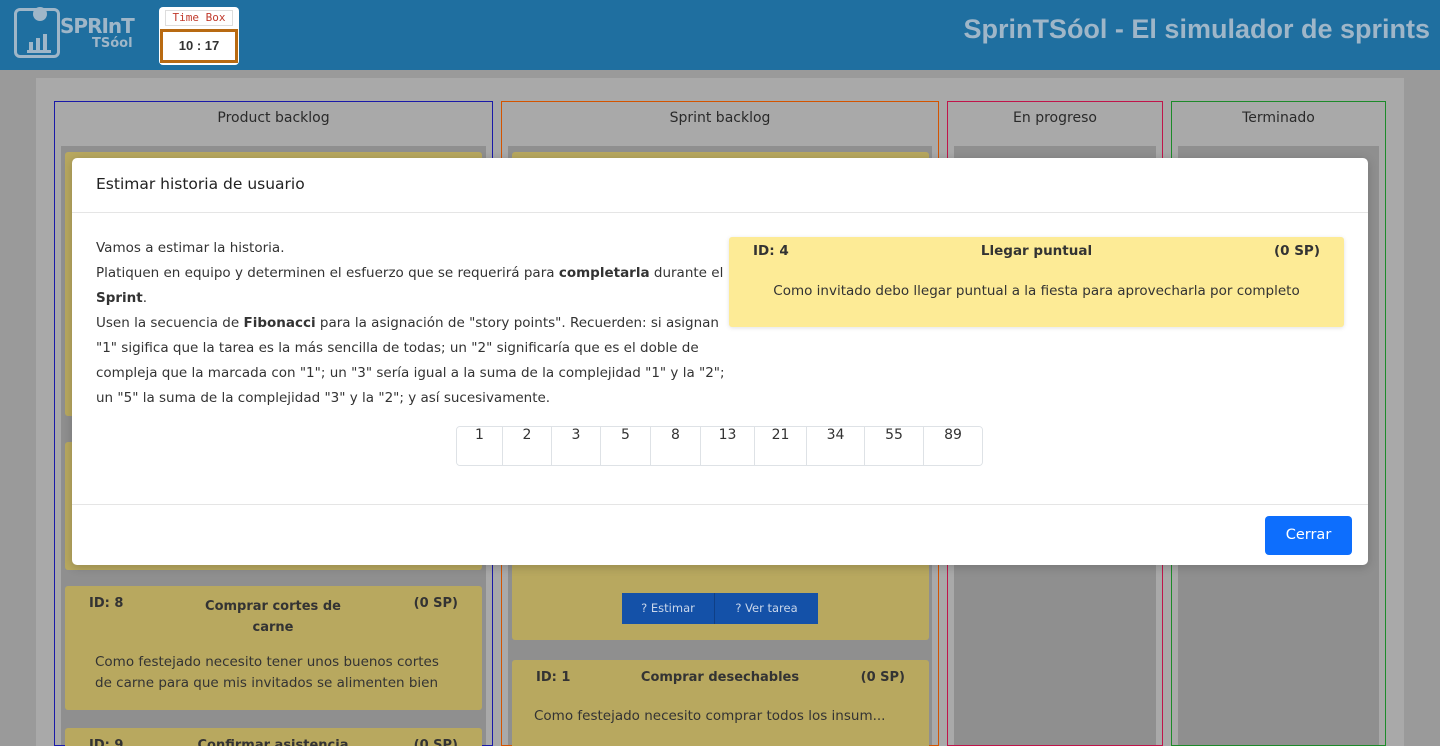 The width and height of the screenshot is (1440, 746). Describe the element at coordinates (720, 118) in the screenshot. I see `column-title: Sprint backlog` at that location.